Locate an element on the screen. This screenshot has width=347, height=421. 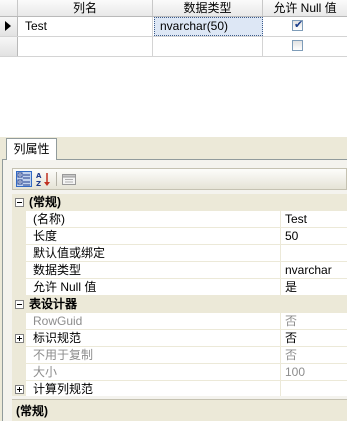
sort-alphabetical-icon: A Z is located at coordinates (43, 180).